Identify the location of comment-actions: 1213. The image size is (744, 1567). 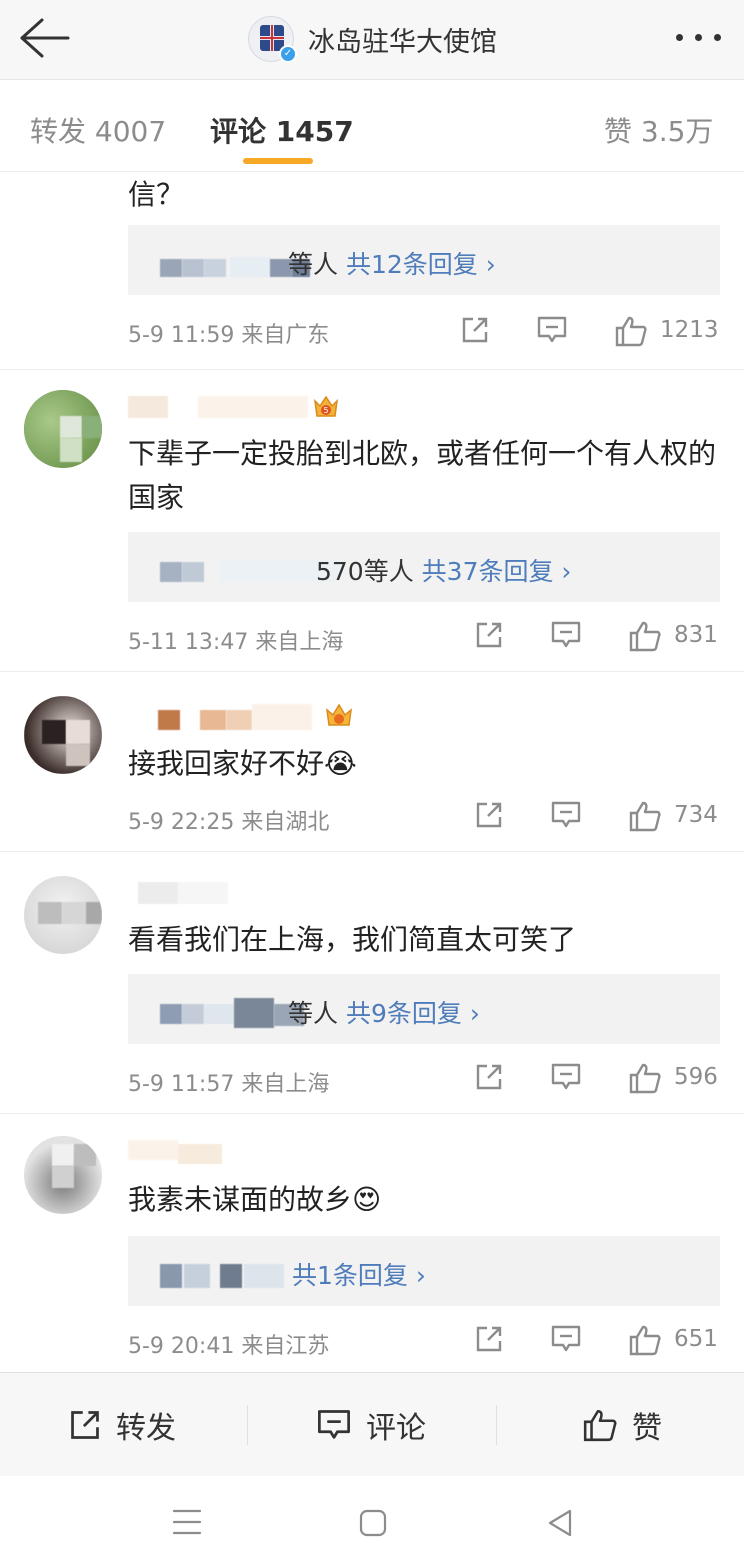
(590, 333).